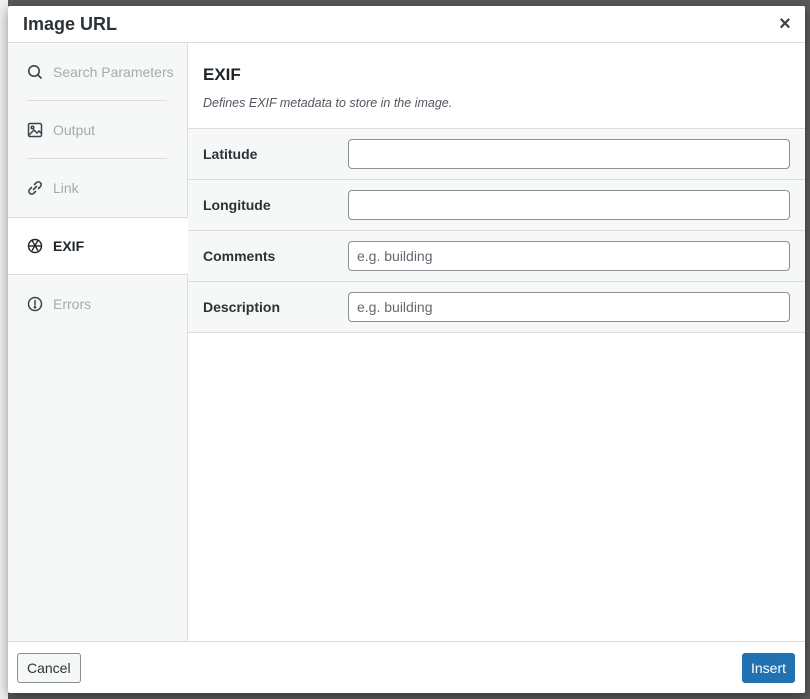  What do you see at coordinates (406, 24) in the screenshot?
I see `dialog-header: Image URL ×` at bounding box center [406, 24].